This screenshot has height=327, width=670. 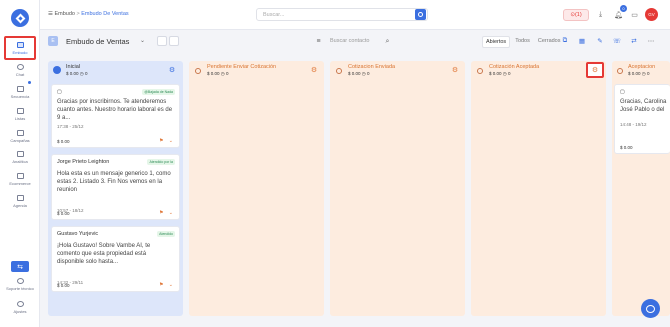 What do you see at coordinates (20, 66) in the screenshot?
I see `chat-icon` at bounding box center [20, 66].